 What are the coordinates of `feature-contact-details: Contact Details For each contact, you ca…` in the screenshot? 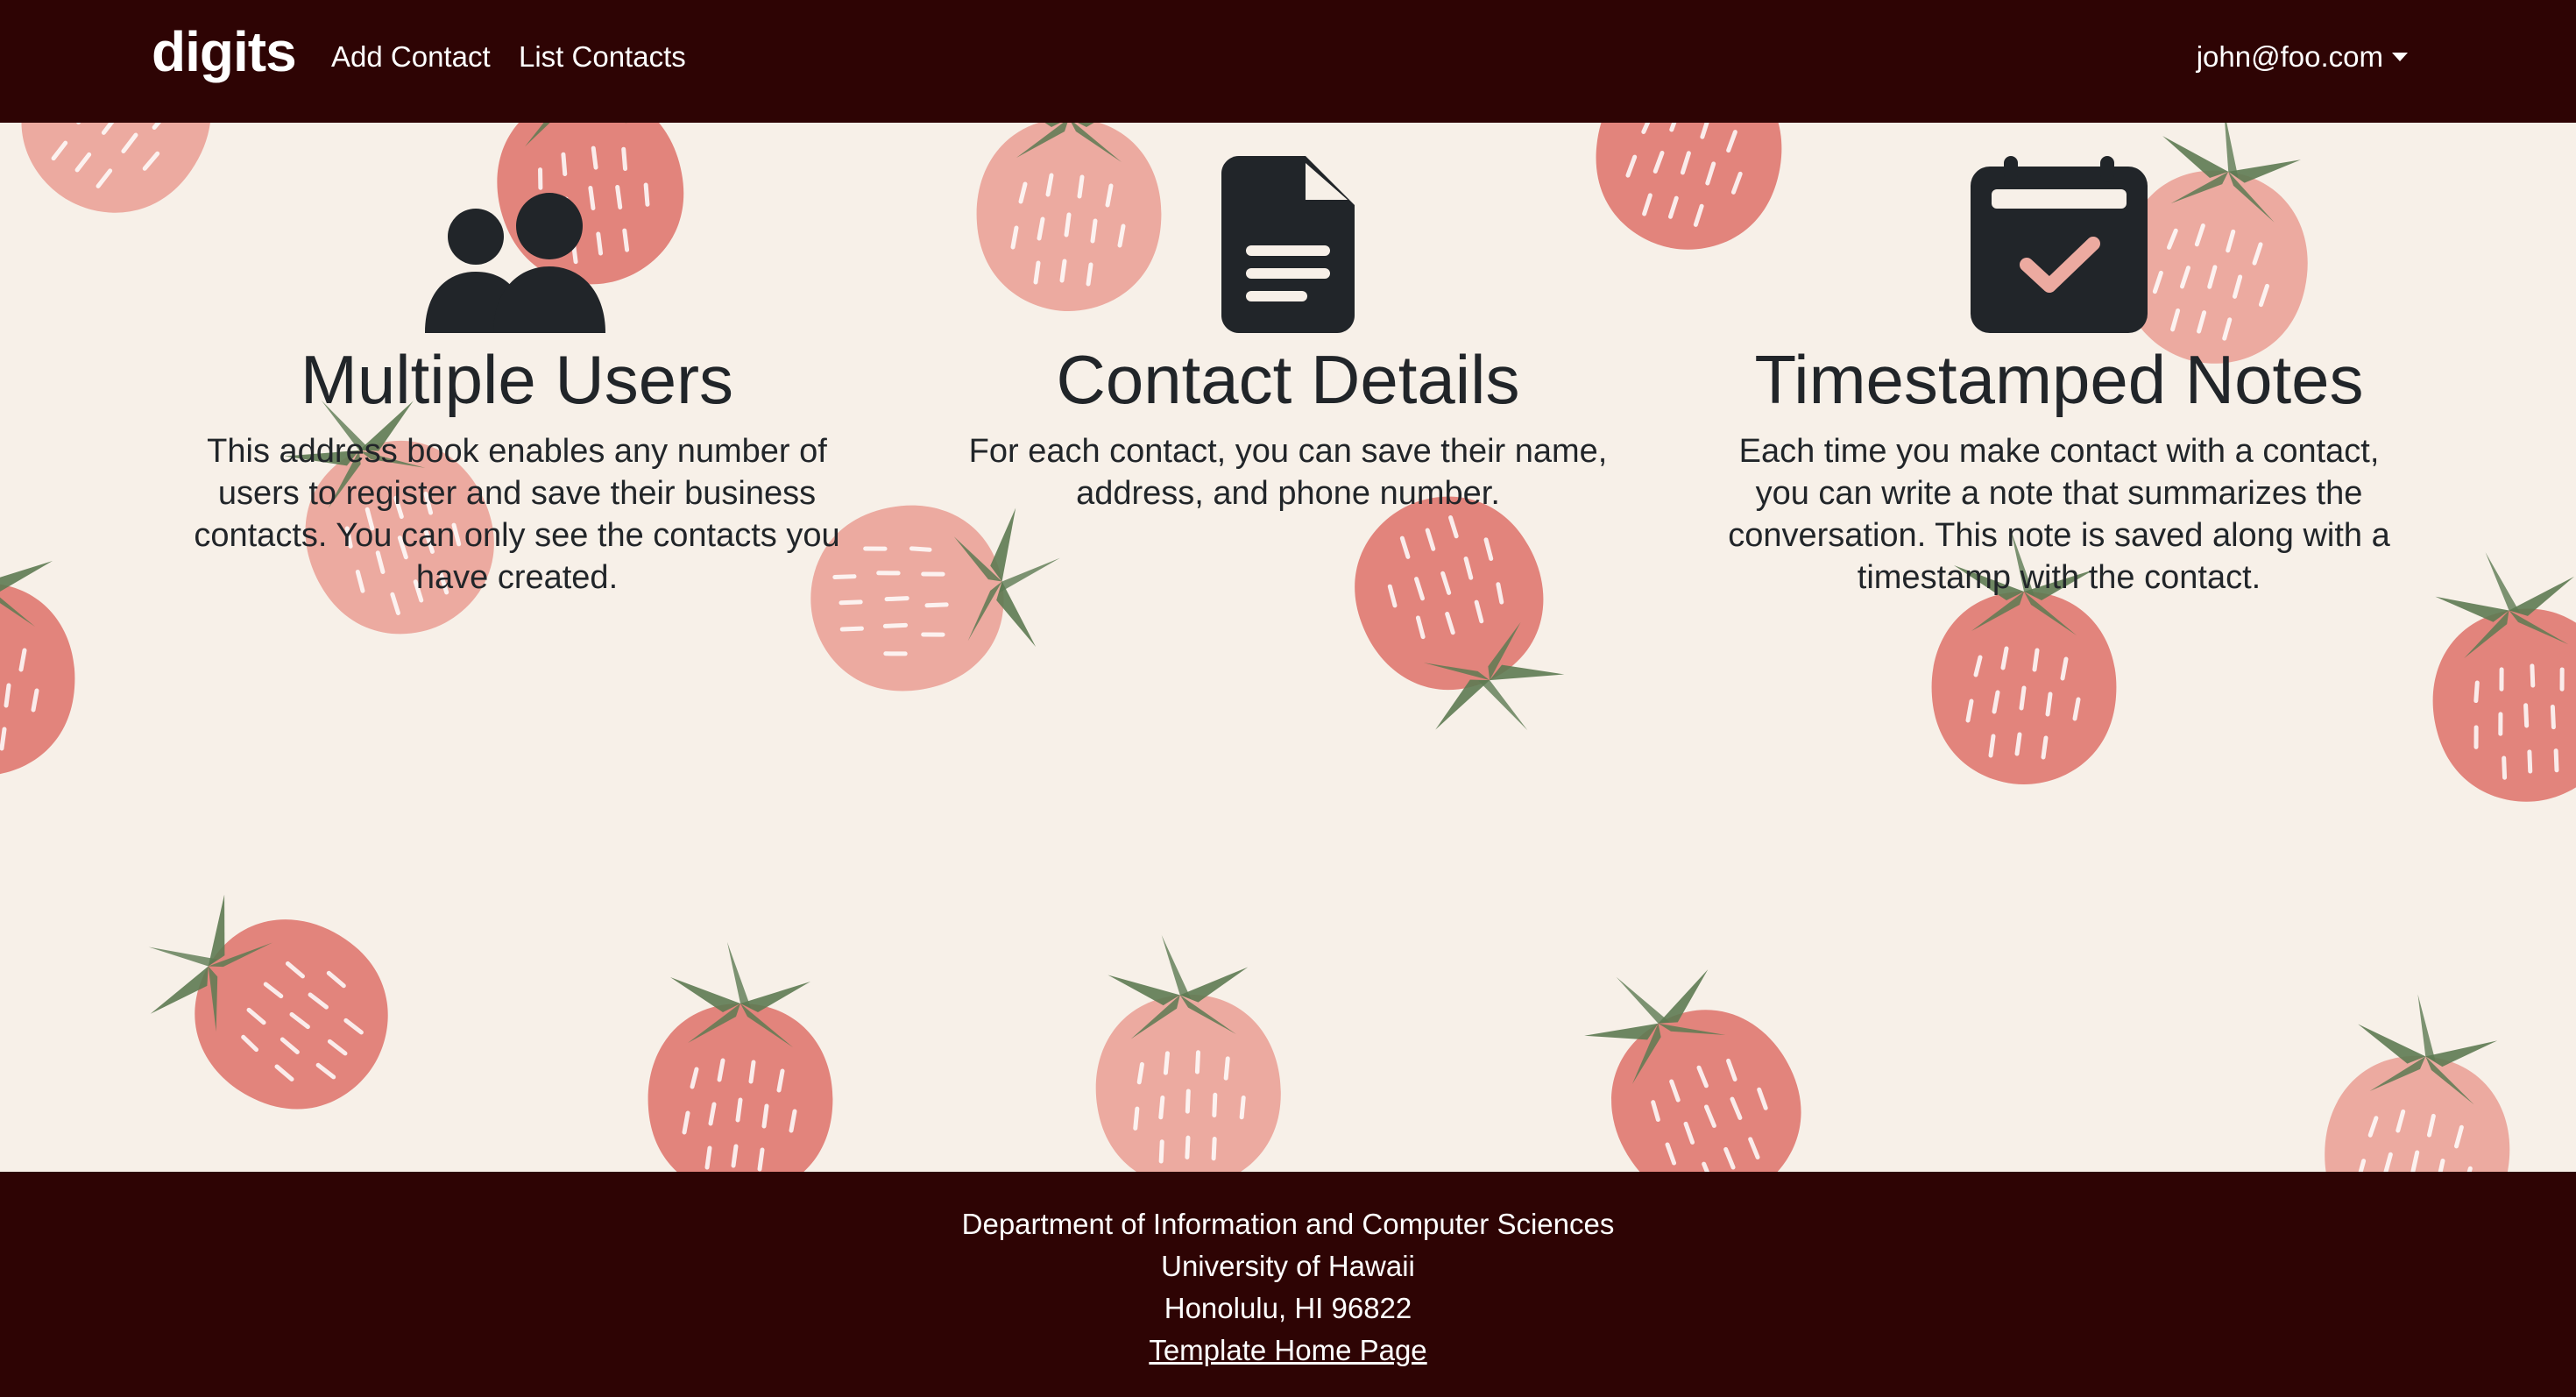 It's located at (1288, 331).